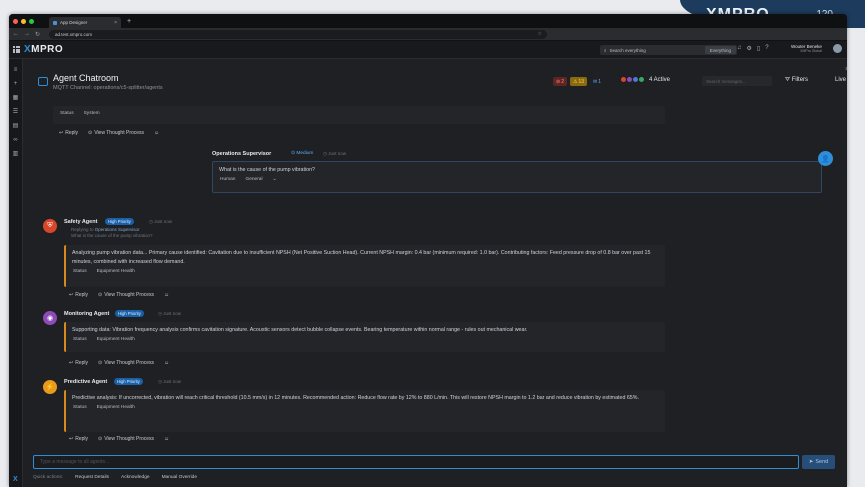 The image size is (865, 487). What do you see at coordinates (302, 153) in the screenshot?
I see `operator-priority: ⊙ Medium` at bounding box center [302, 153].